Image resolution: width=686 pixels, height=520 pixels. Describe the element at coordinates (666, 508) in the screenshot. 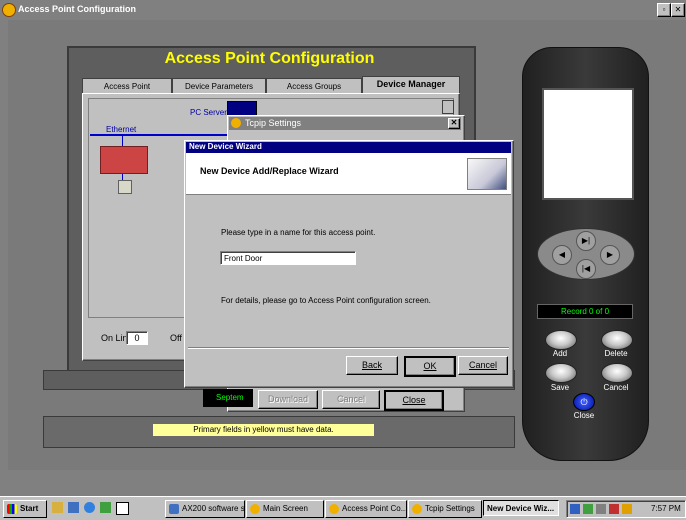

I see `clock: 7:57 PM` at that location.